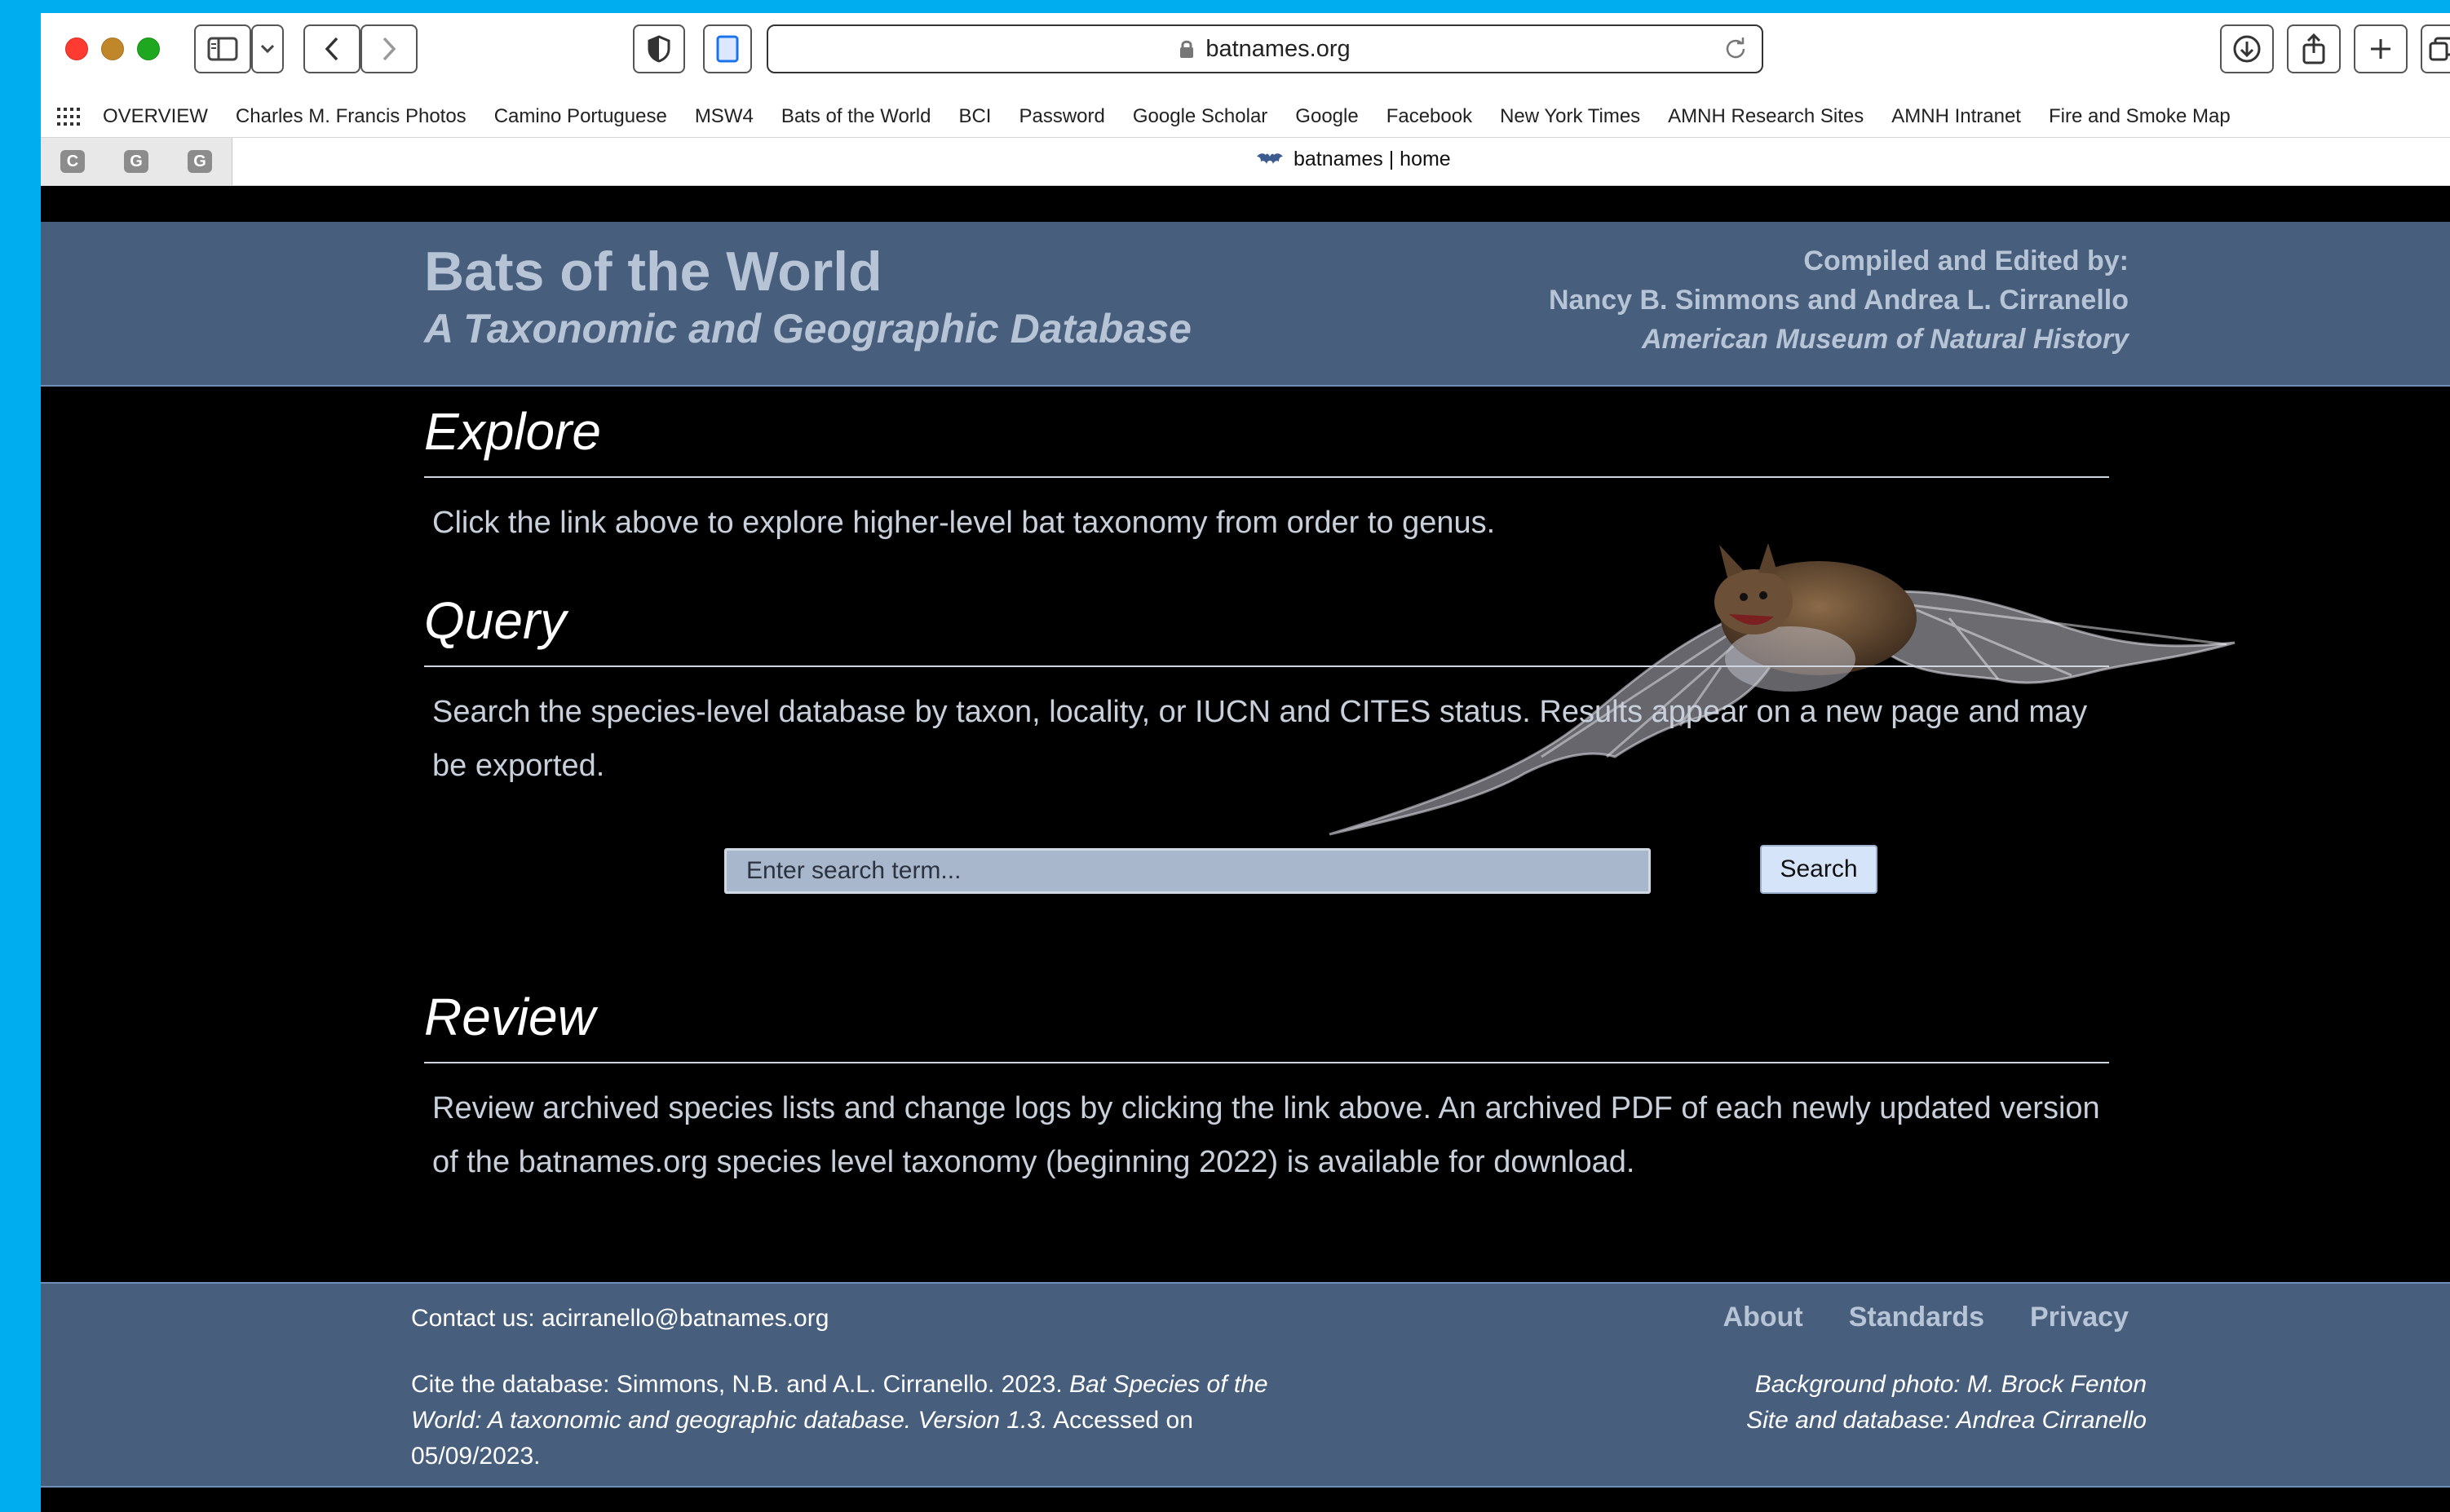 The image size is (2450, 1512). Describe the element at coordinates (1270, 158) in the screenshot. I see `bat-favicon-icon` at that location.